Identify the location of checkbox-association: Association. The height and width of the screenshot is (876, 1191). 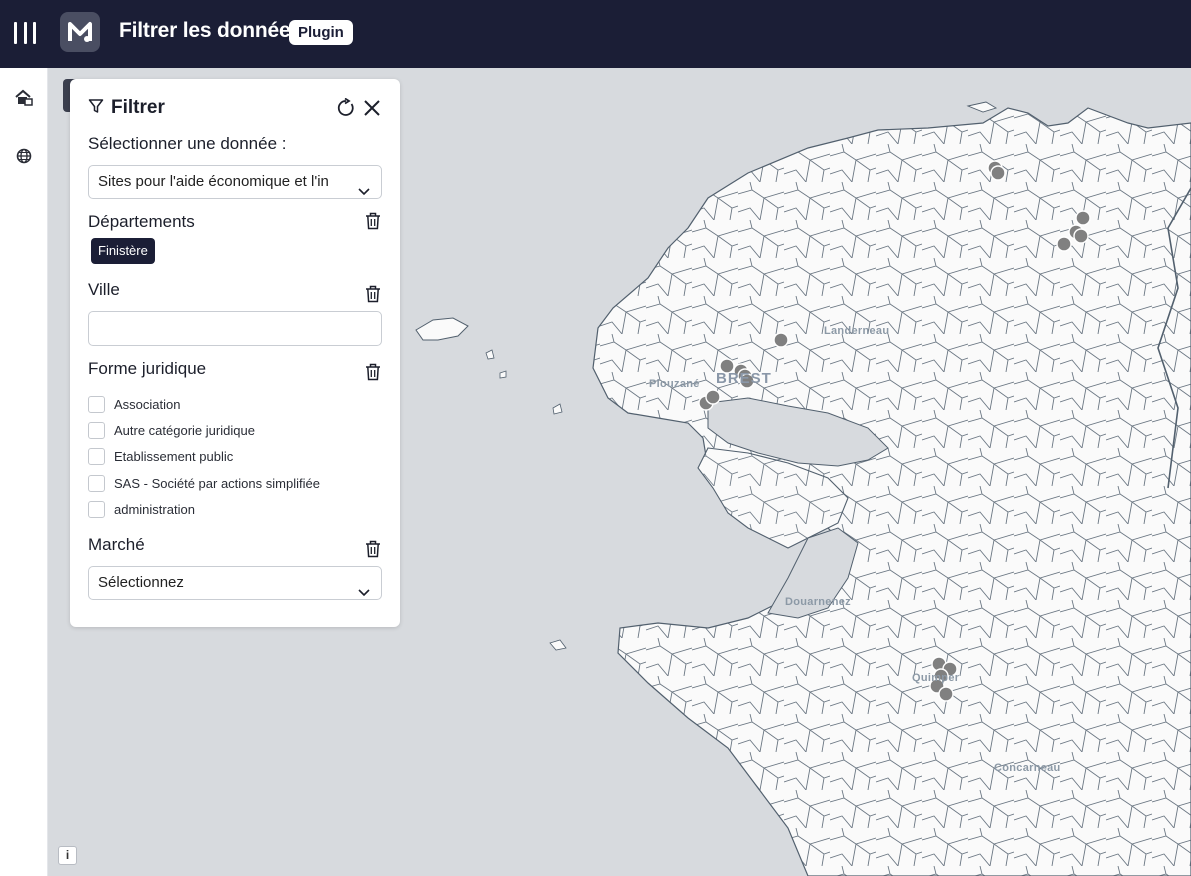
(134, 404).